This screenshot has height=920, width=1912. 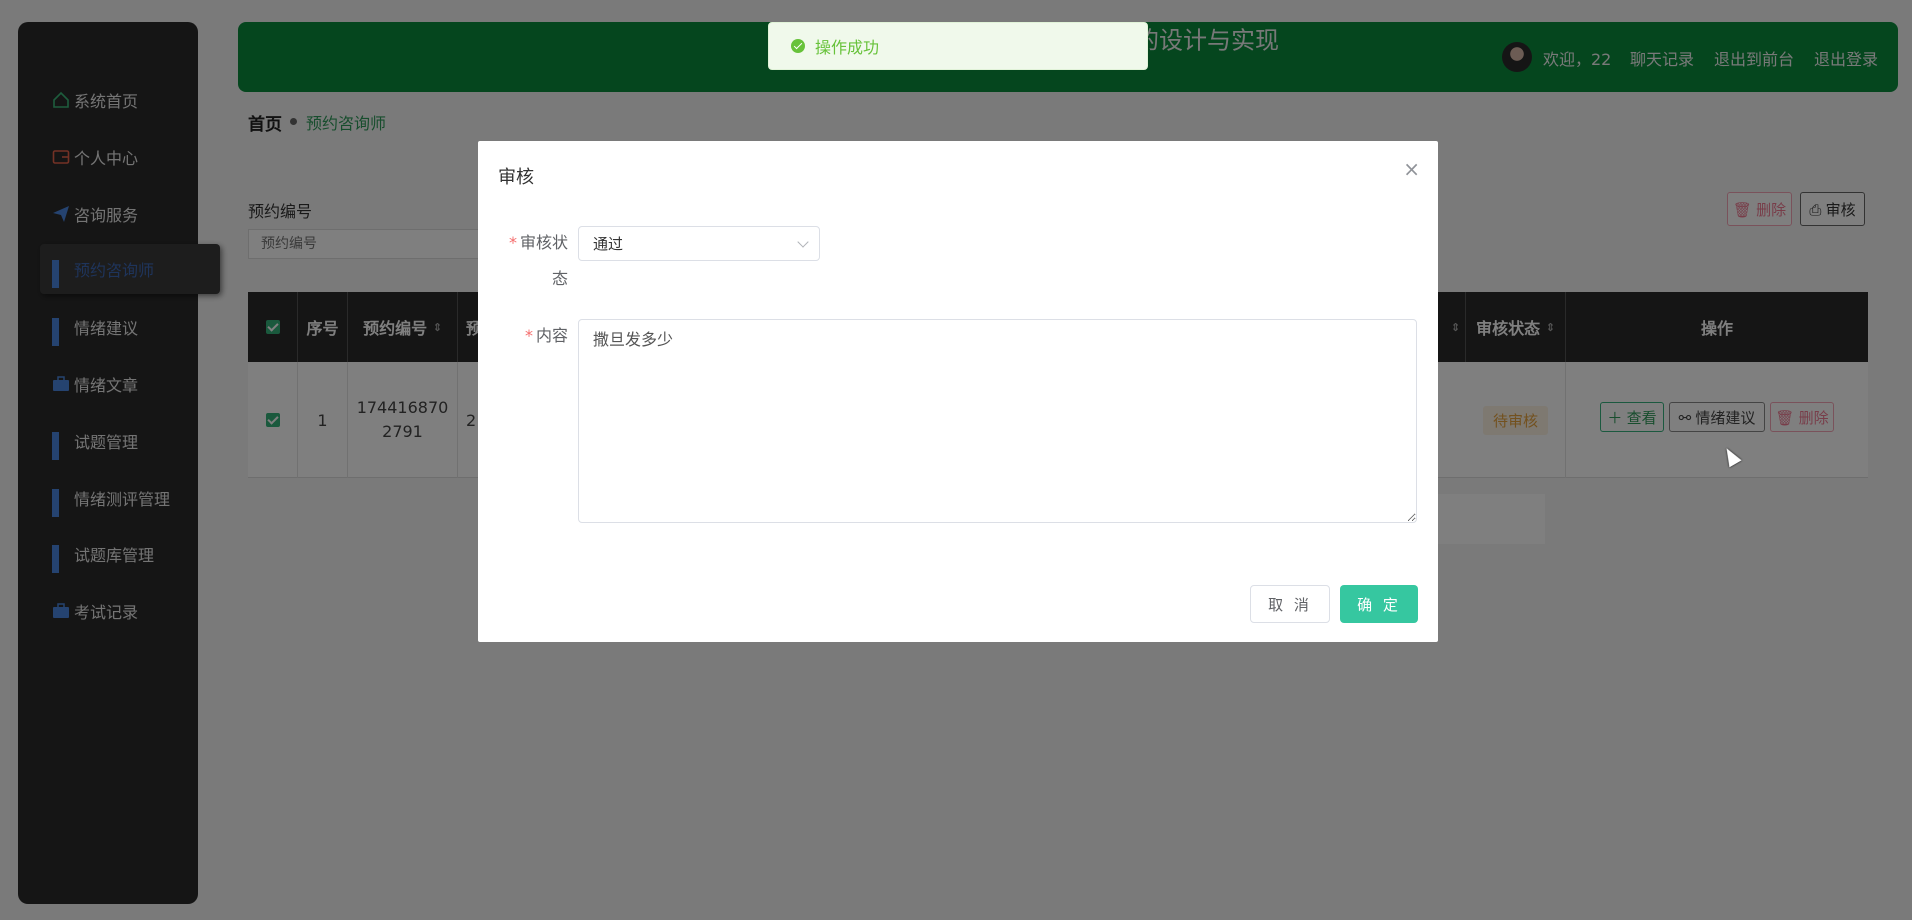 I want to click on content-field-label-text: 内容, so click(x=551, y=335).